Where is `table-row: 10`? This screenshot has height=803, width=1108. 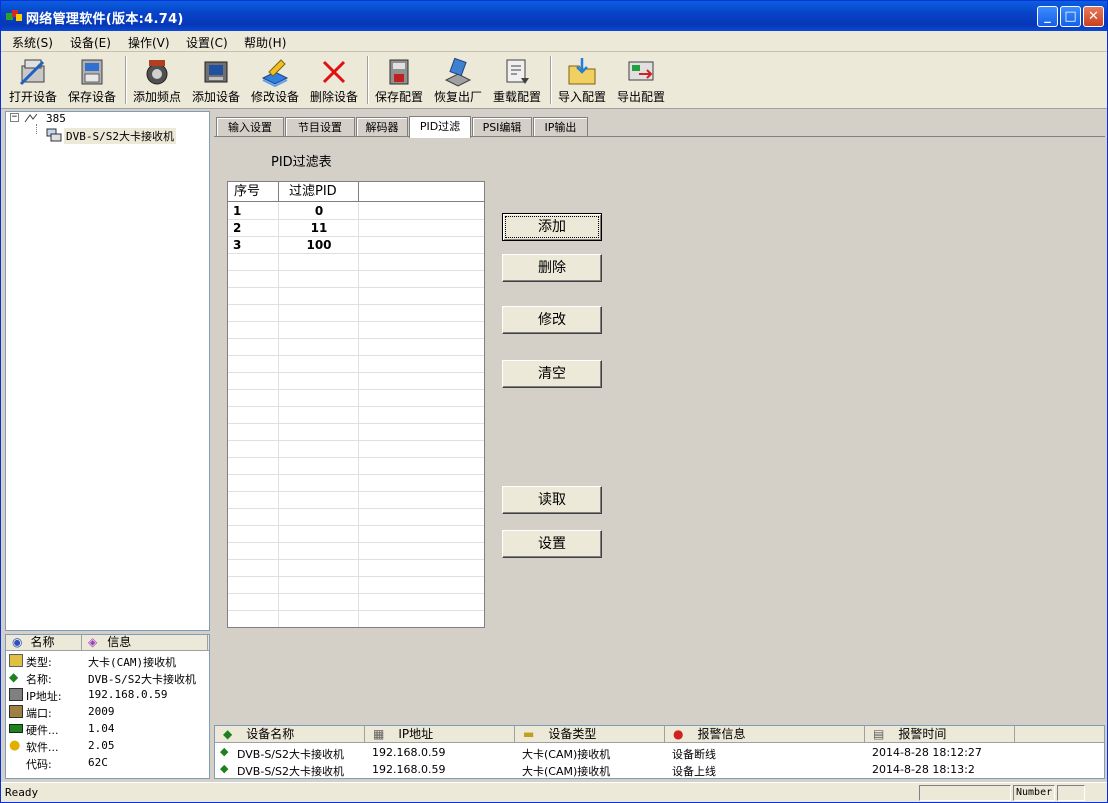
table-row: 10 is located at coordinates (356, 211).